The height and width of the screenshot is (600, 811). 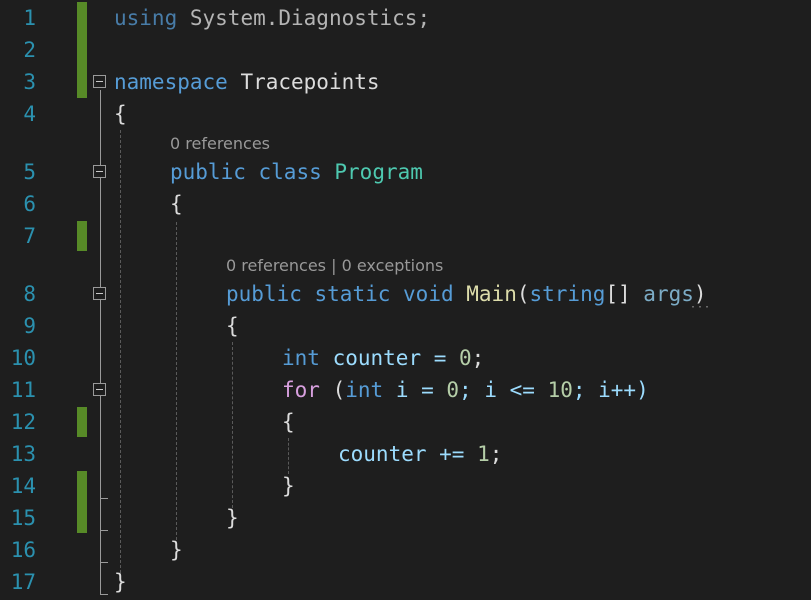 I want to click on array-brackets: [], so click(x=624, y=294).